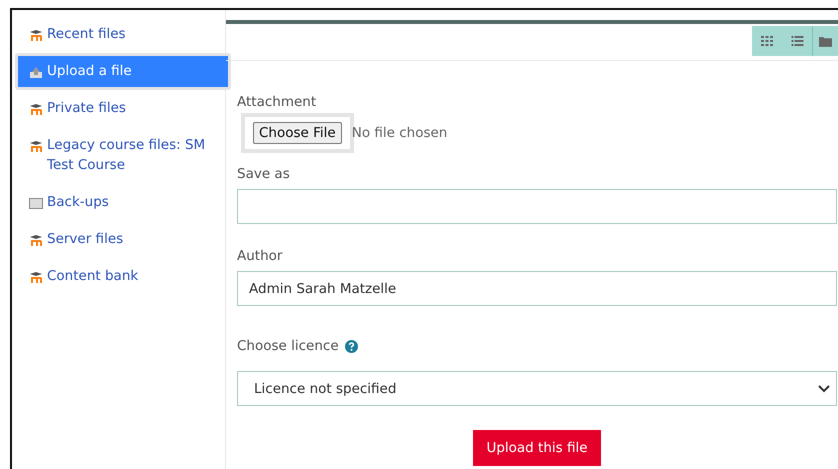  I want to click on file-status-text: No file chosen, so click(400, 133).